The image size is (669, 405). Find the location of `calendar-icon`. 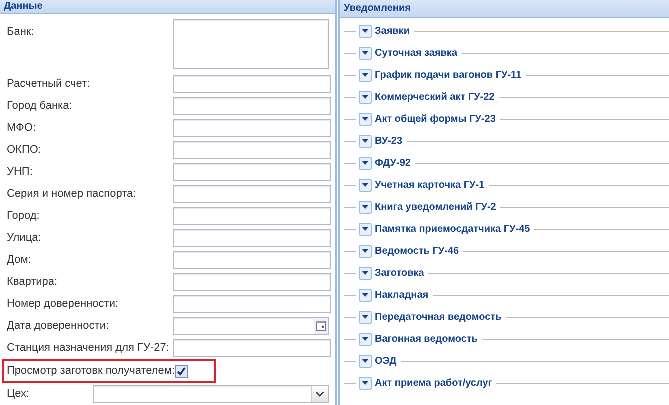

calendar-icon is located at coordinates (321, 326).